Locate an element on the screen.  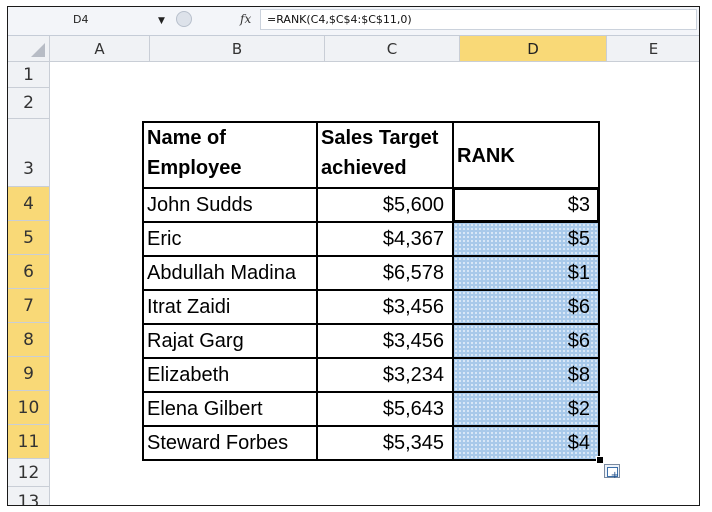
cell-rank: $8 is located at coordinates (526, 375).